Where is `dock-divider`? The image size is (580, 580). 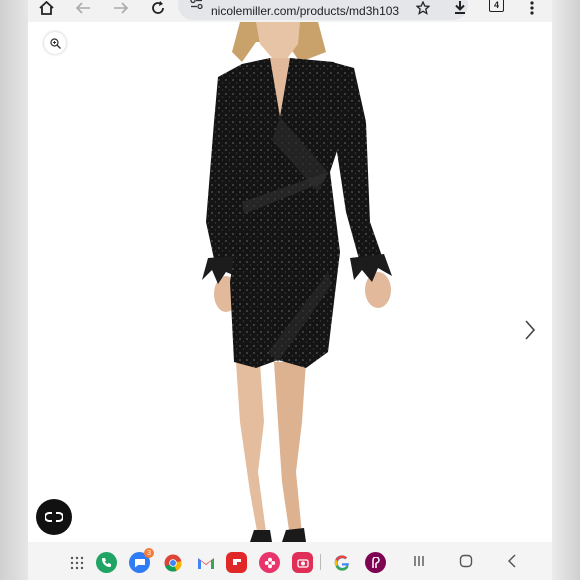 dock-divider is located at coordinates (320, 562).